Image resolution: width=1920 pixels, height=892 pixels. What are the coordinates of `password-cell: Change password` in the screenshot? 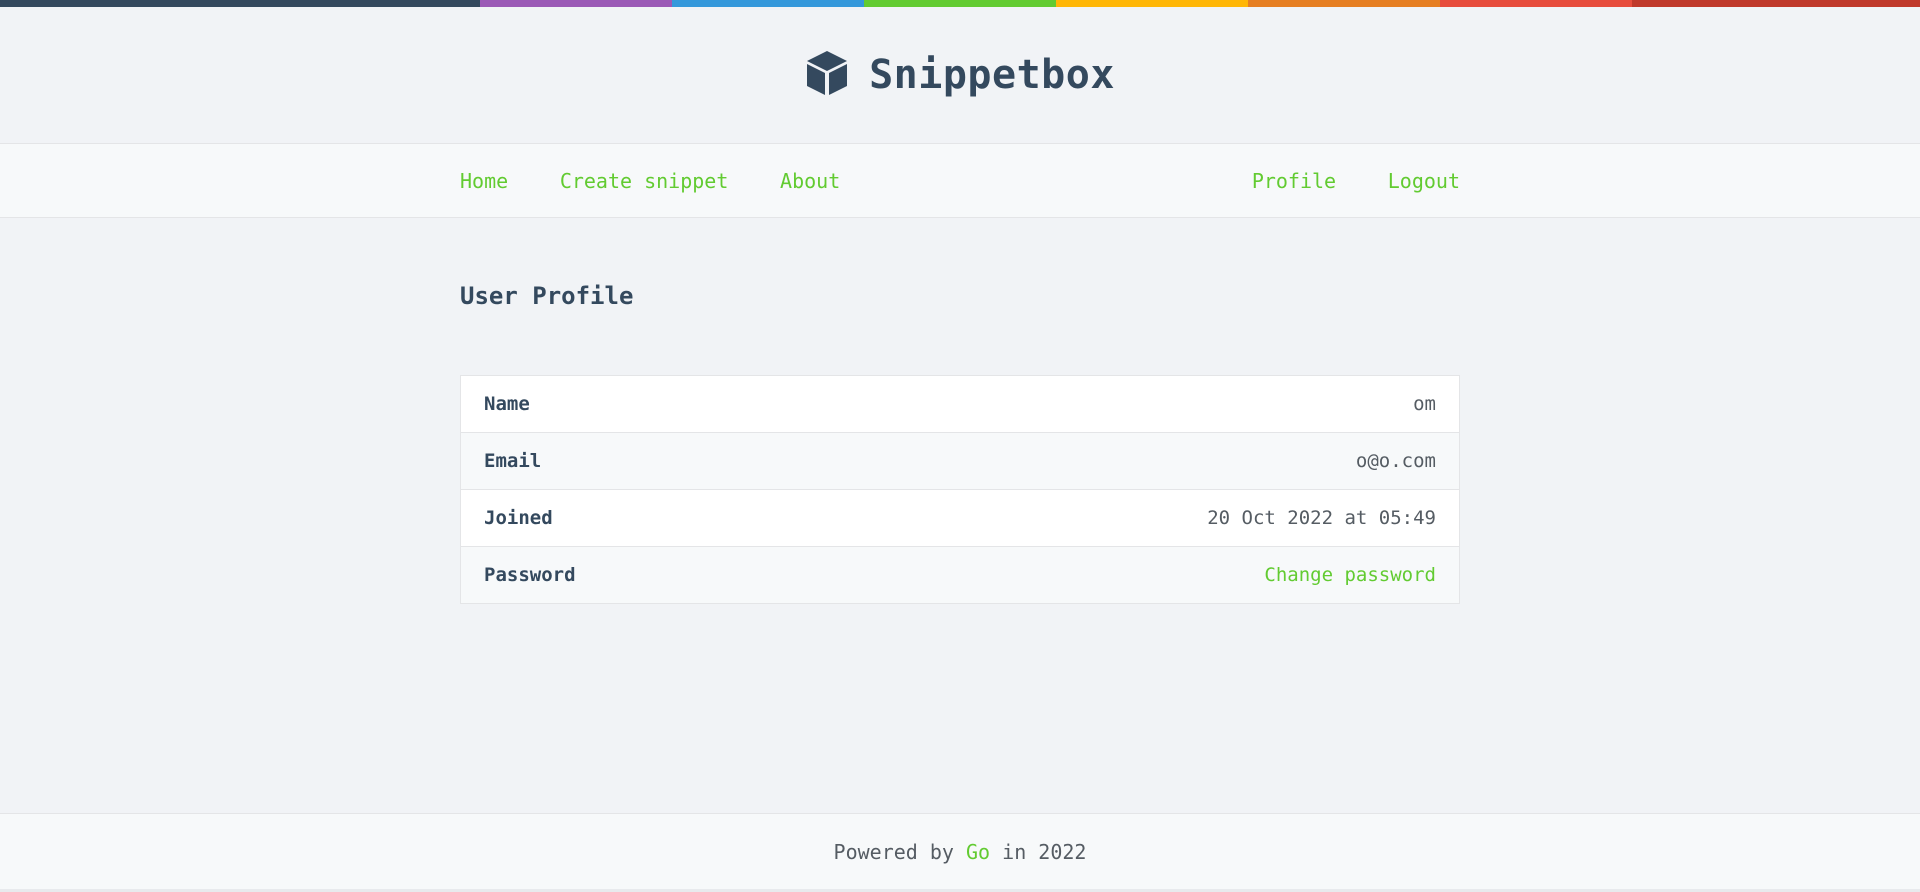 It's located at (1127, 575).